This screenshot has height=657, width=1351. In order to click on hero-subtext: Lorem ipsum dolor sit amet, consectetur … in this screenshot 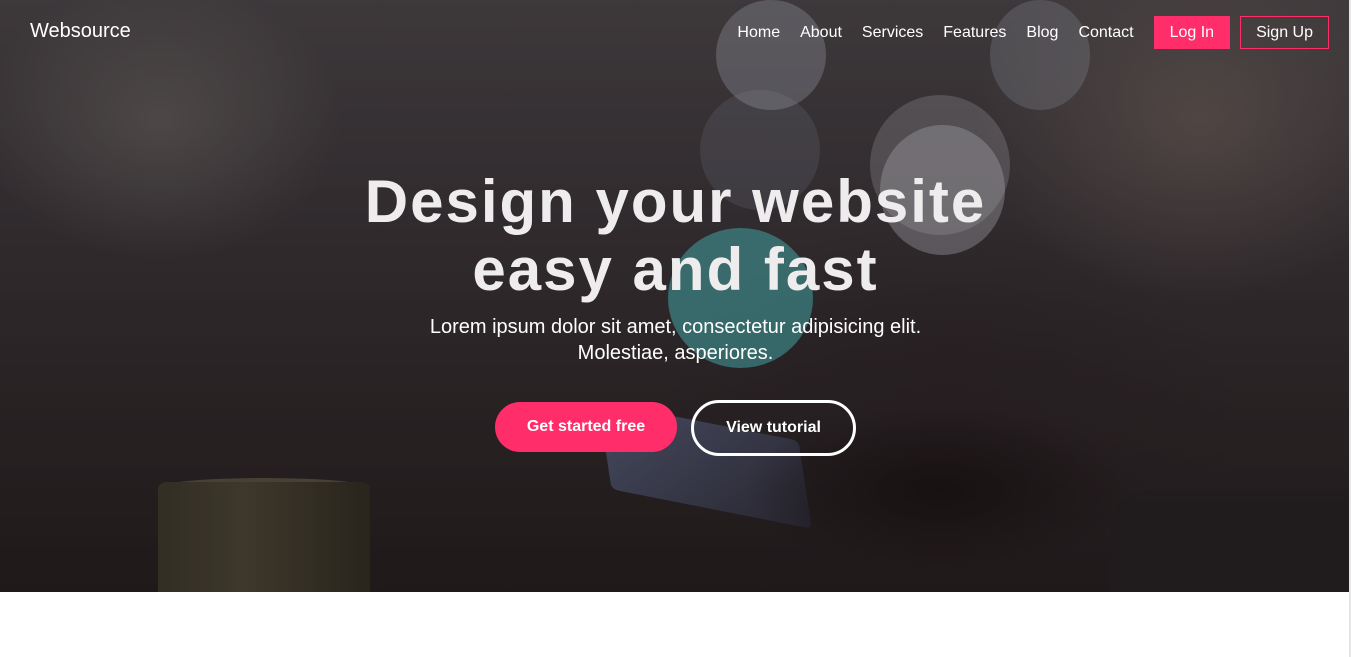, I will do `click(676, 340)`.